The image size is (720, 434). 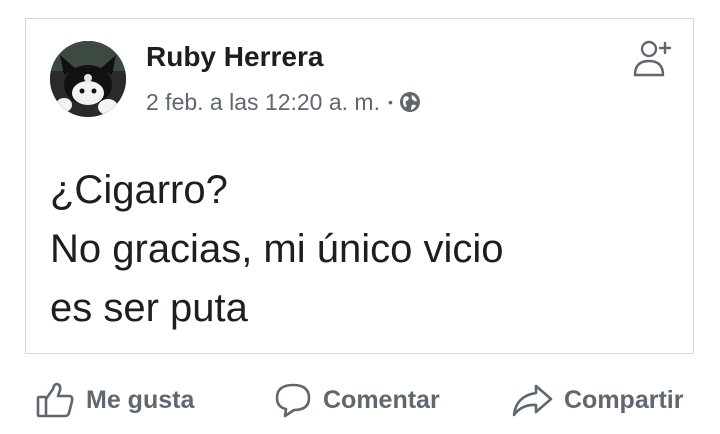 I want to click on share-button: Compartir, so click(x=596, y=400).